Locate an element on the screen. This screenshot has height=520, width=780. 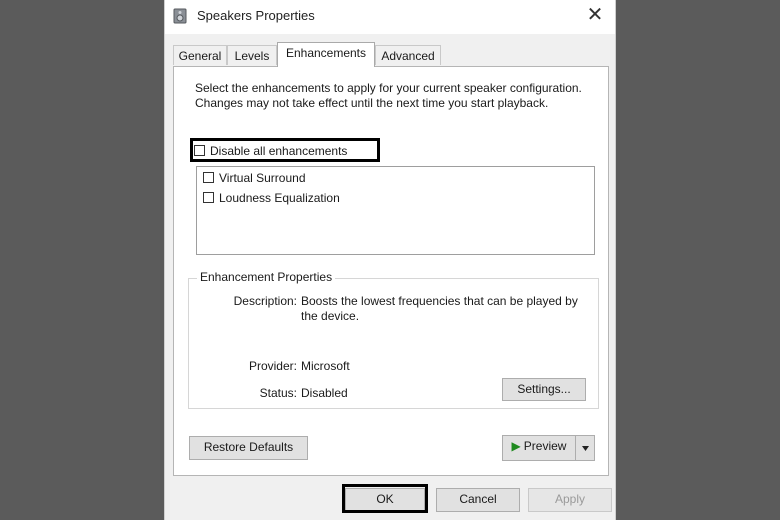
list-item-label: Loudness Equalization is located at coordinates (279, 197).